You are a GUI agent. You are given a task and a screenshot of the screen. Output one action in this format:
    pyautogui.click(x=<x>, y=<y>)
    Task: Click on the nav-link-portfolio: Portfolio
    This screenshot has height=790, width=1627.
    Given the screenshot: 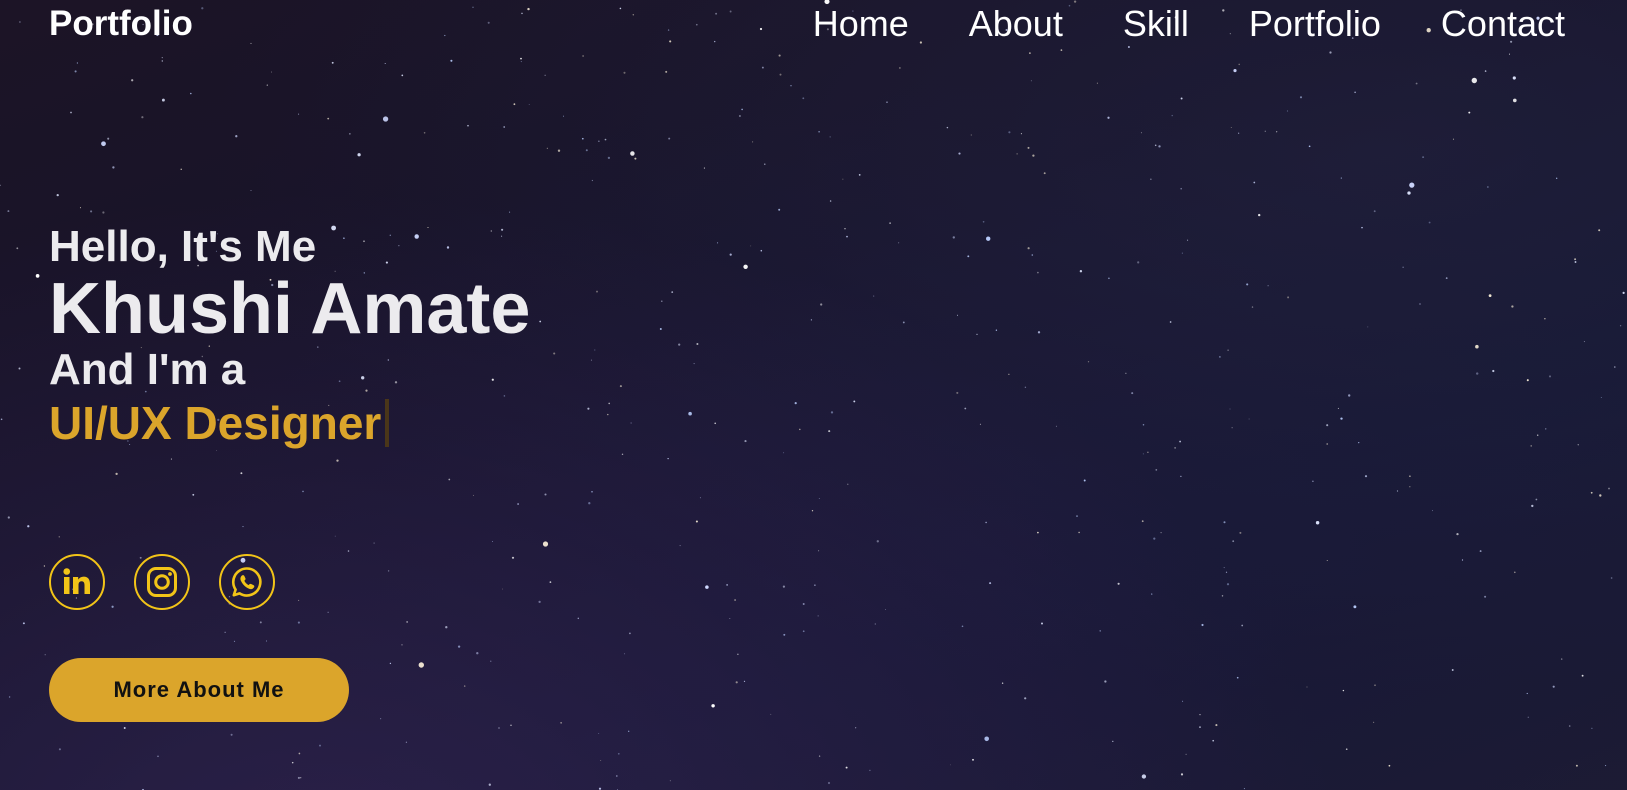 What is the action you would take?
    pyautogui.click(x=1315, y=24)
    